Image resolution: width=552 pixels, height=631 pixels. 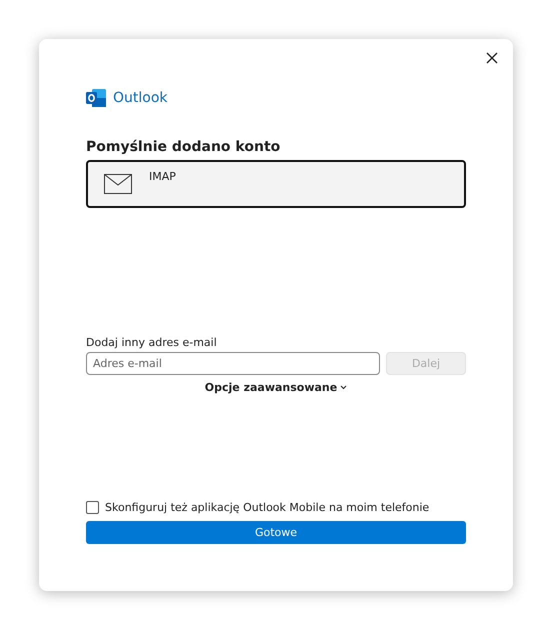 What do you see at coordinates (162, 176) in the screenshot?
I see `account-type: IMAP` at bounding box center [162, 176].